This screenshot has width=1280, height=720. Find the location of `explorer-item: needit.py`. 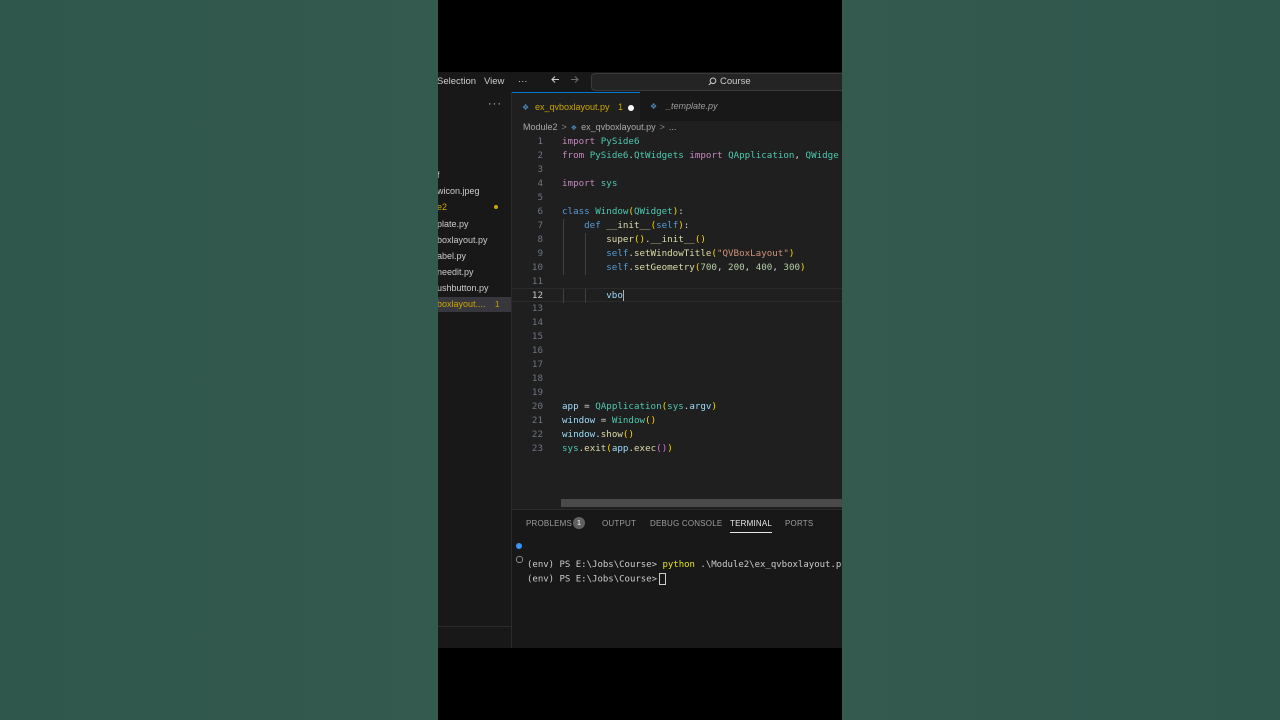

explorer-item: needit.py is located at coordinates (474, 272).